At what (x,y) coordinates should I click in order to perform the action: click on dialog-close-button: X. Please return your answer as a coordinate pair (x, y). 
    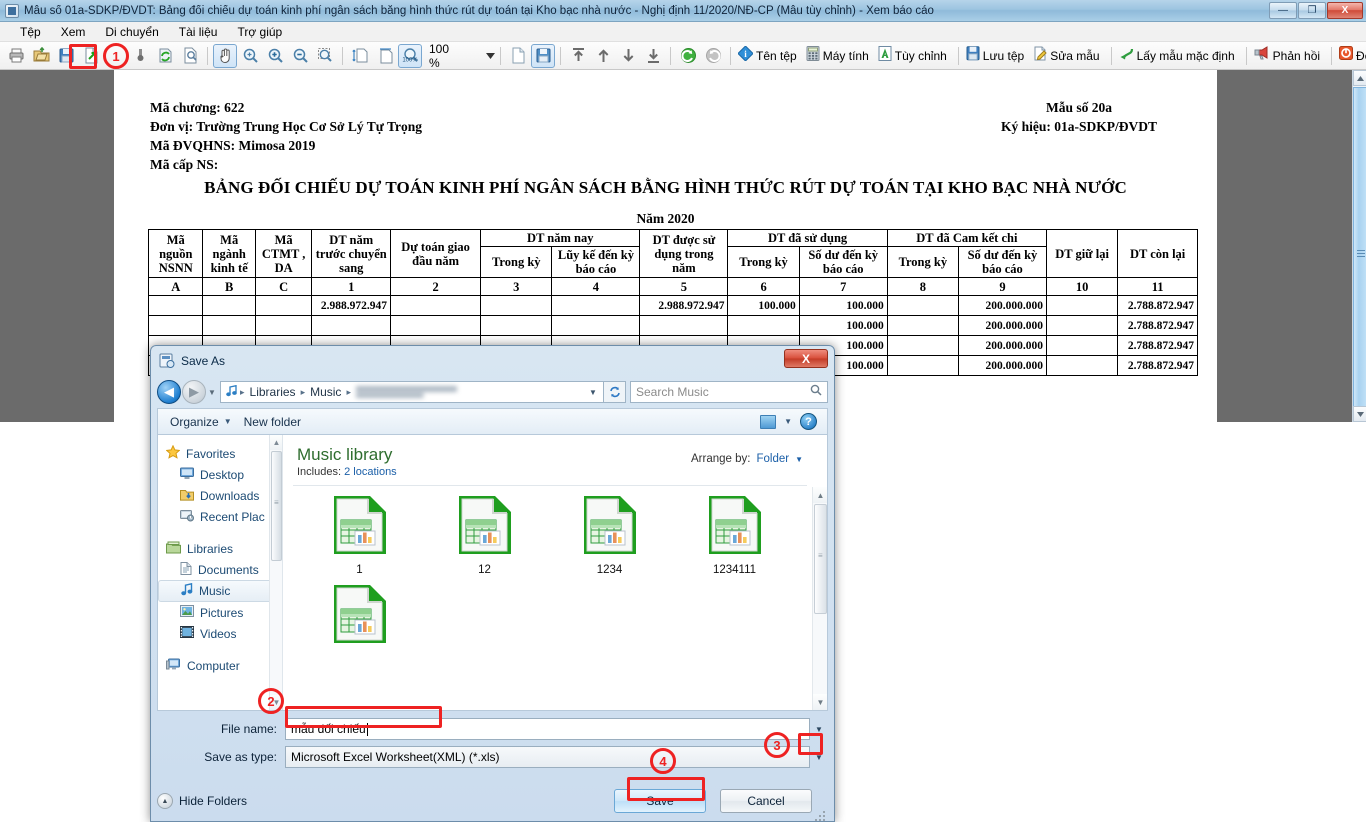
    Looking at the image, I should click on (806, 358).